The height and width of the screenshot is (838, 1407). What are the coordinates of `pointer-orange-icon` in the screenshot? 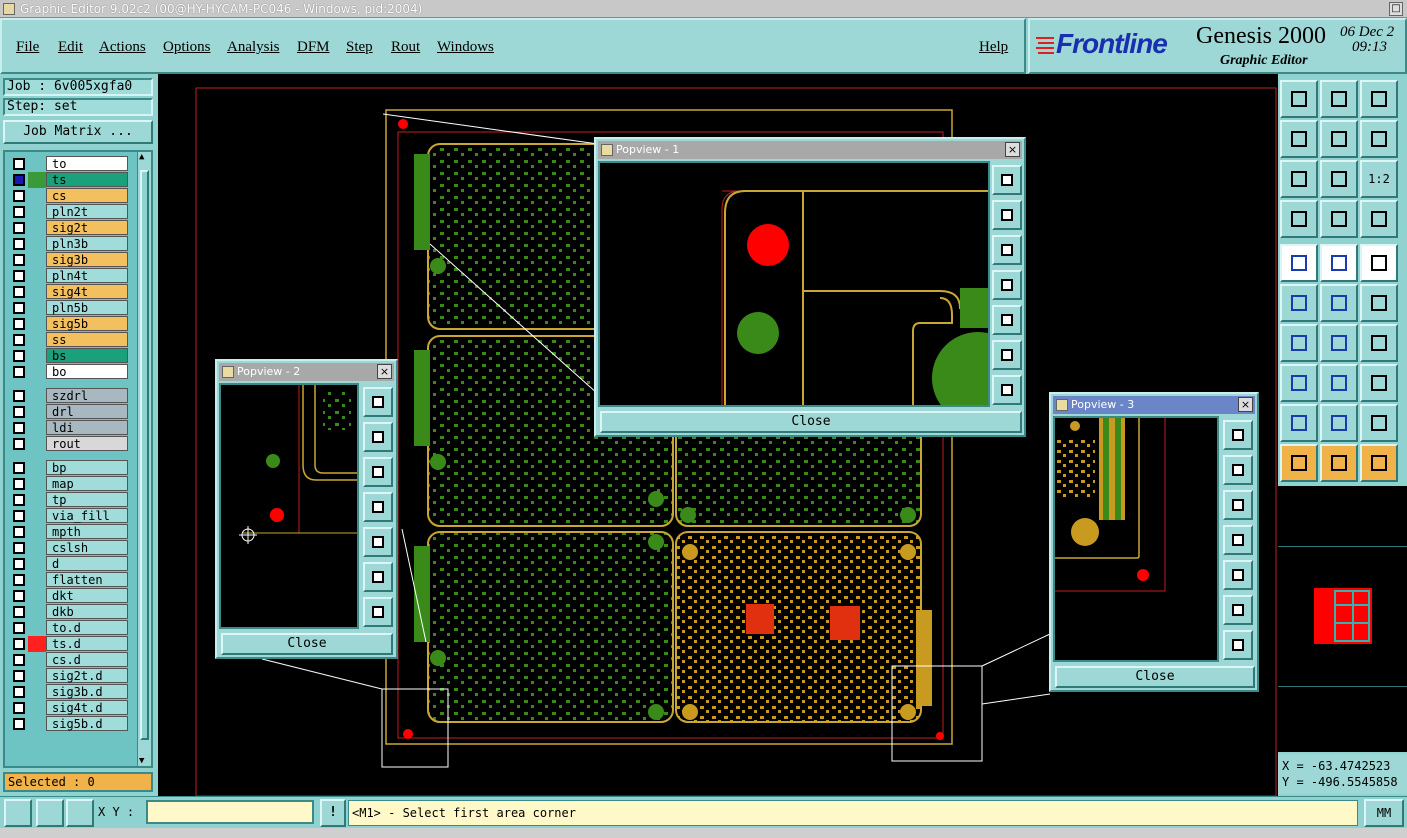 It's located at (1339, 463).